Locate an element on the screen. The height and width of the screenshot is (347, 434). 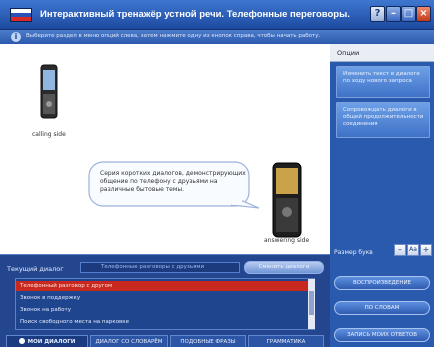
tab-label: ДИАЛОГ СО СЛОВАРЁМ is located at coordinates (129, 342).